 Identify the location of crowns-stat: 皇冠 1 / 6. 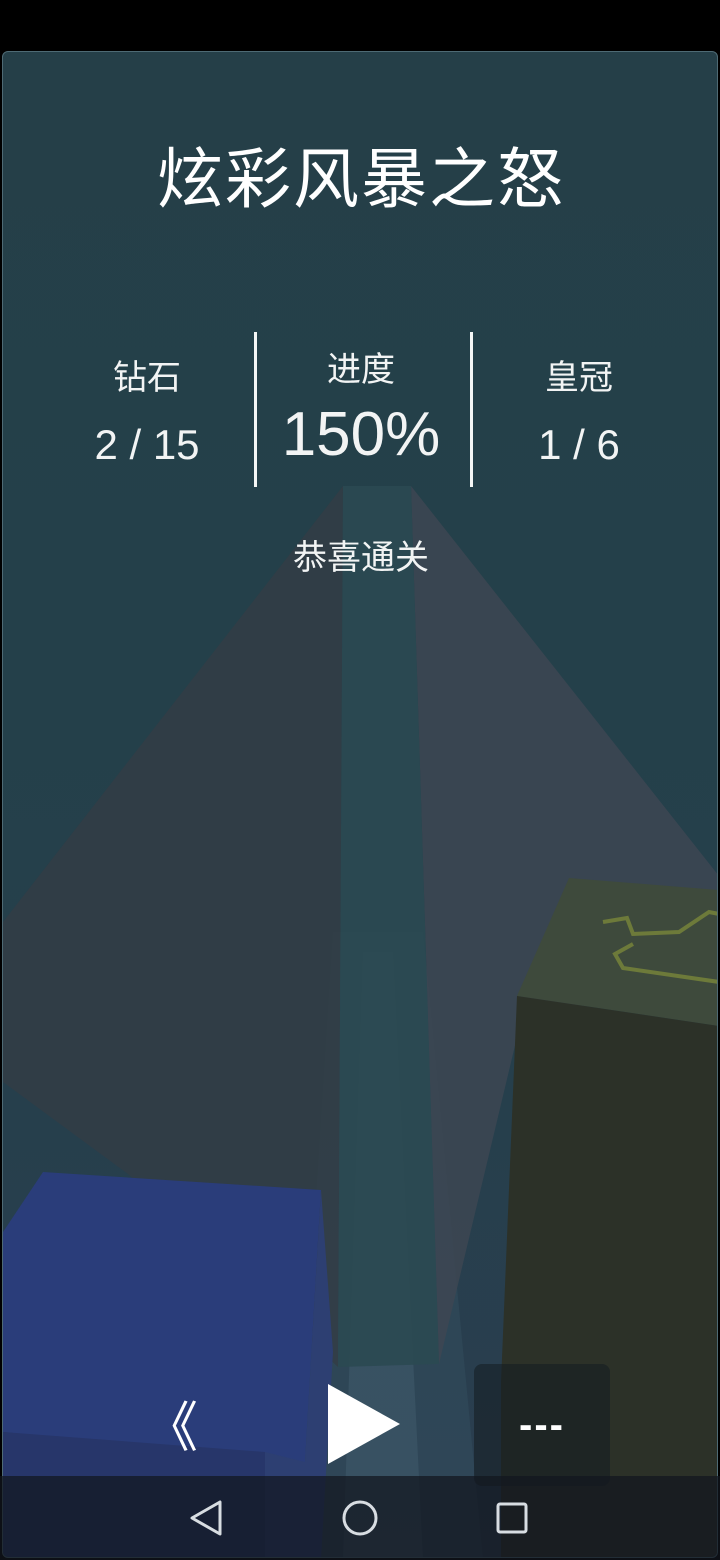
(579, 405).